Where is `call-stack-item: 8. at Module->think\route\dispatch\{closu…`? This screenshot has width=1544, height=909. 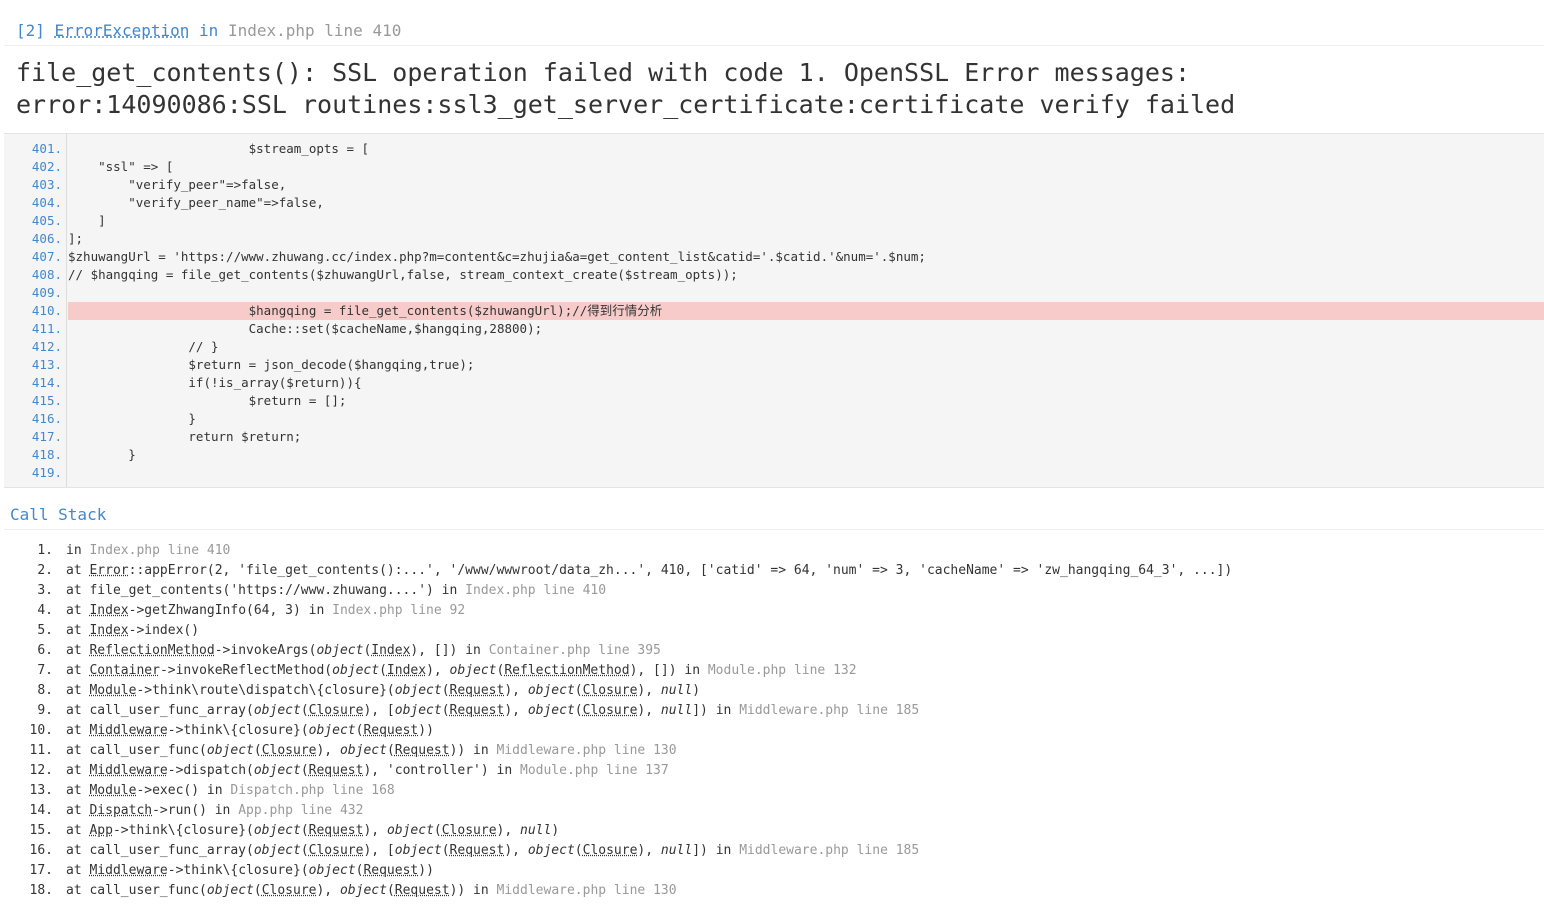
call-stack-item: 8. at Module->think\route\dispatch\{closu… is located at coordinates (772, 691).